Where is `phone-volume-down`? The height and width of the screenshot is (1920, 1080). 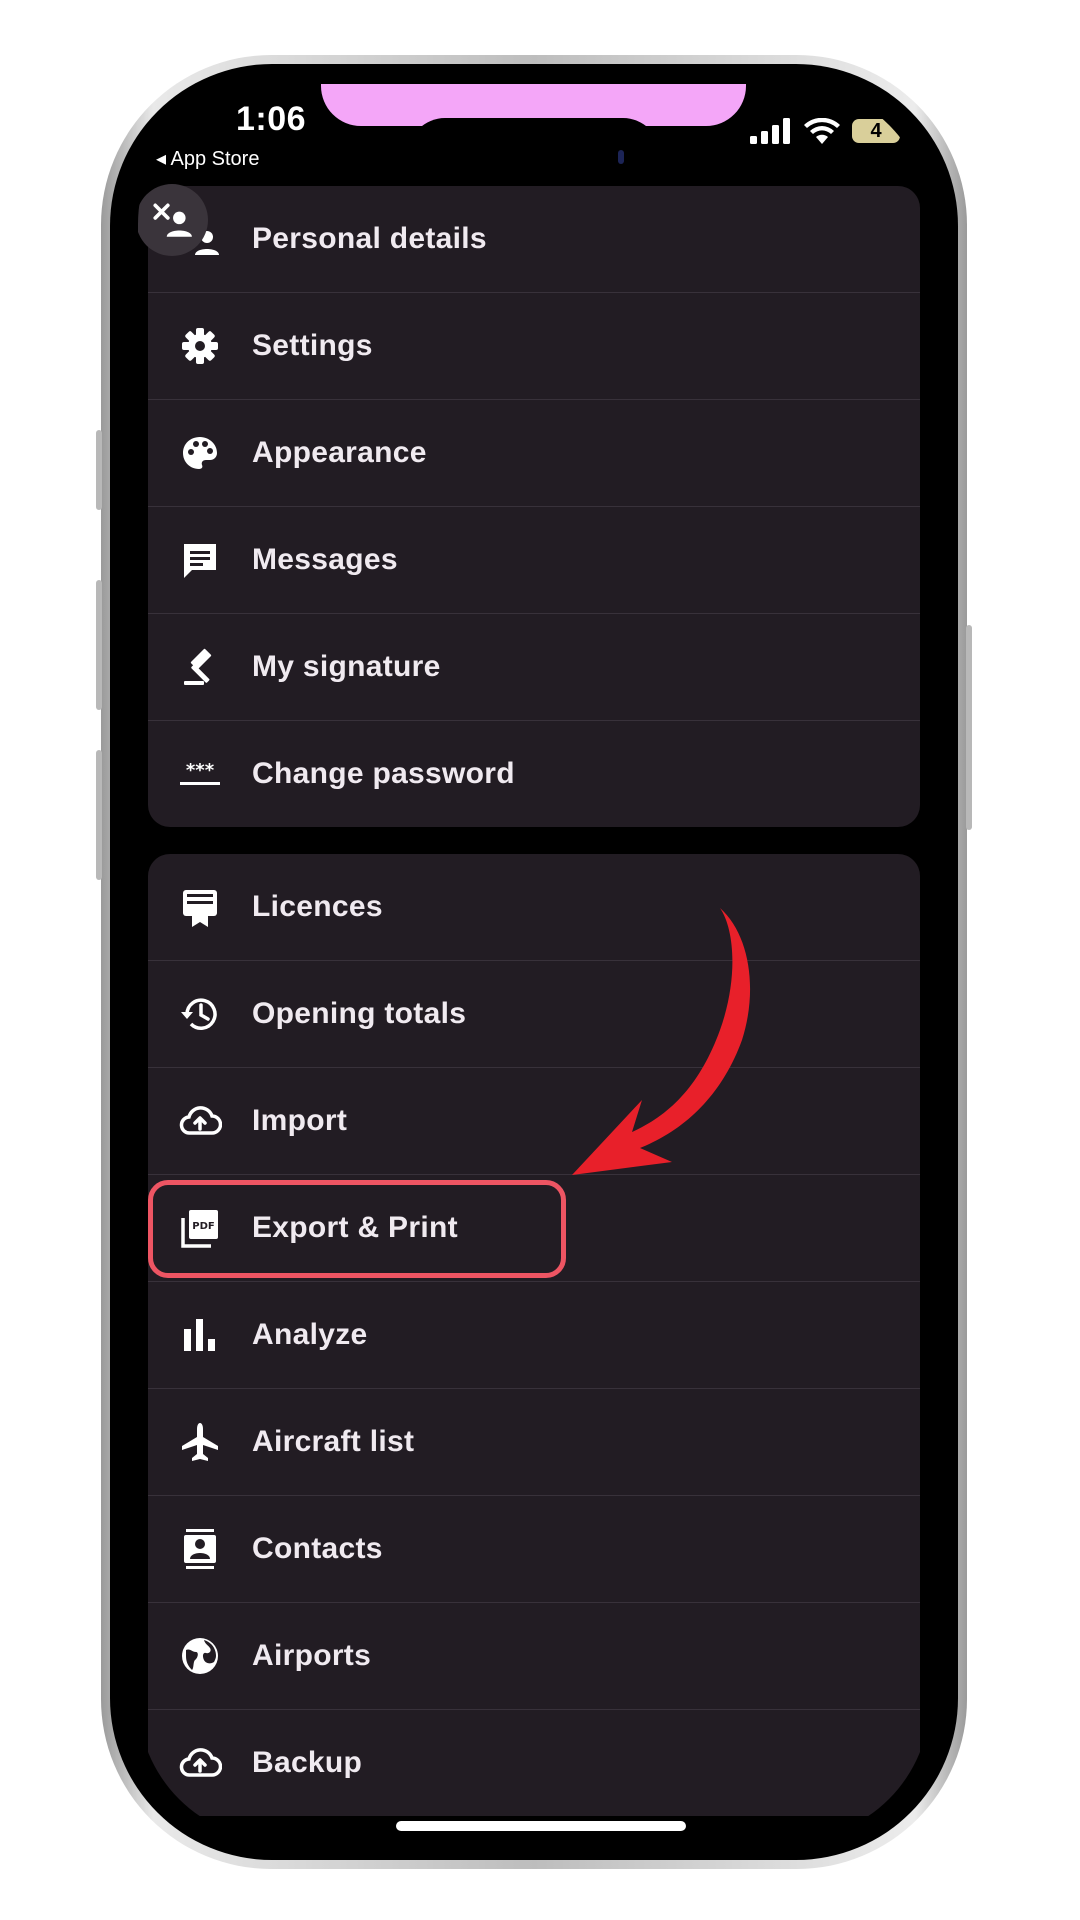
phone-volume-down is located at coordinates (99, 815).